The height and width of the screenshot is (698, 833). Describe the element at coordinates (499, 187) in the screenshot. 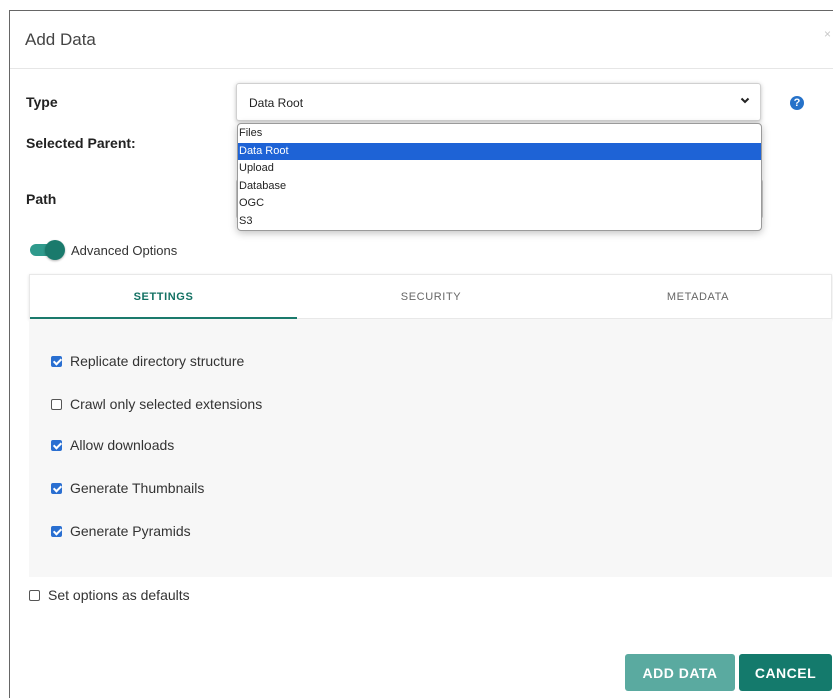

I see `dropdown-option-database: Database` at that location.